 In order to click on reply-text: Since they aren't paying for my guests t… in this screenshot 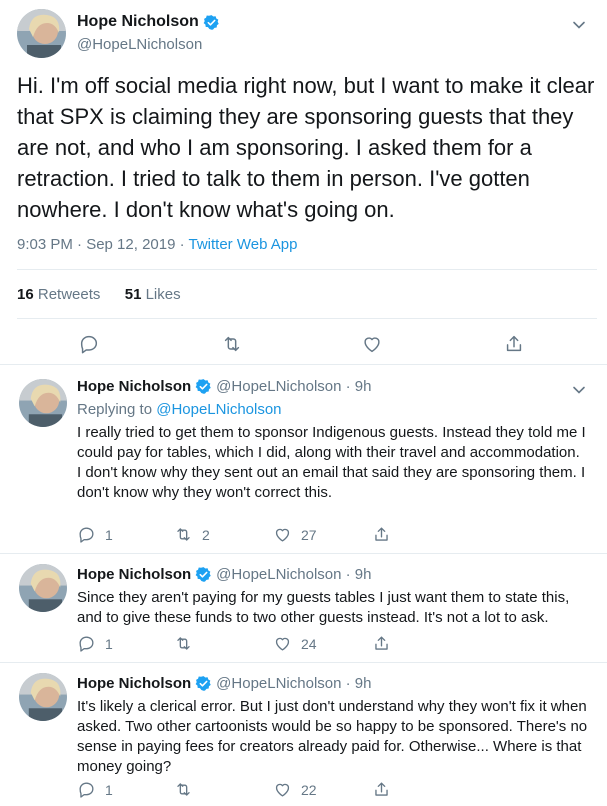, I will do `click(323, 607)`.